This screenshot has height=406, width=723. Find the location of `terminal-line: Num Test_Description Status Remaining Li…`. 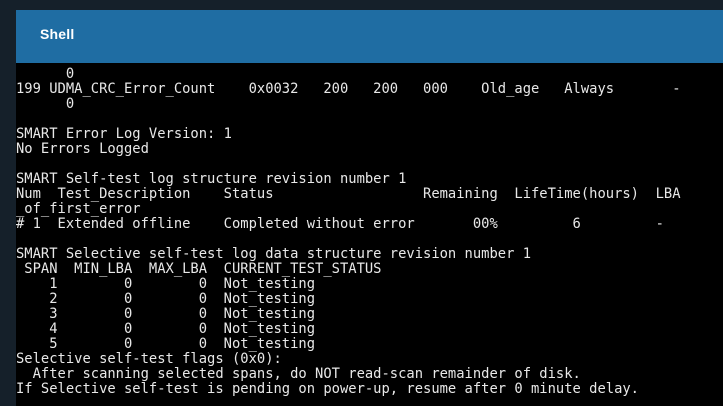

terminal-line: Num Test_Description Status Remaining Li… is located at coordinates (348, 194).